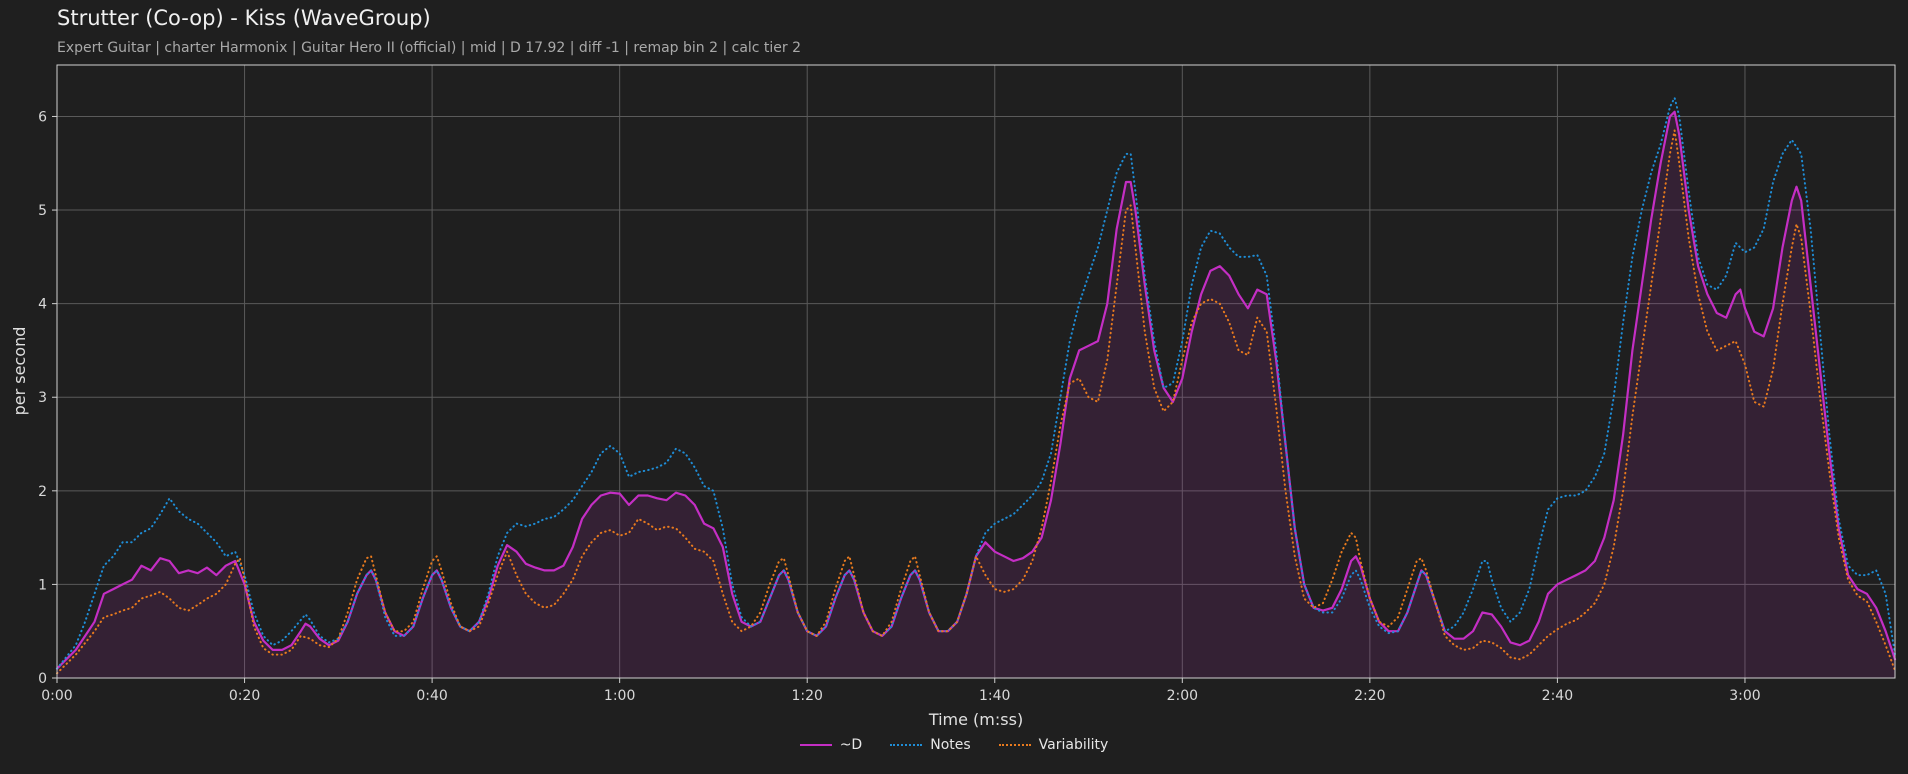 This screenshot has width=1908, height=774. Describe the element at coordinates (42, 492) in the screenshot. I see `y-tick-label: 2` at that location.